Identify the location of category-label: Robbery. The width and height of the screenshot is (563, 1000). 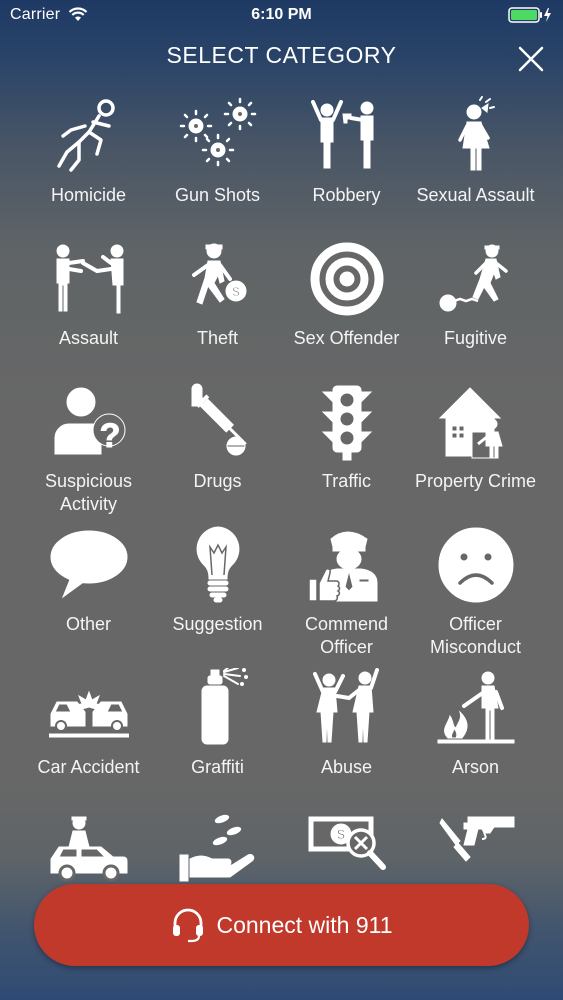
(346, 195).